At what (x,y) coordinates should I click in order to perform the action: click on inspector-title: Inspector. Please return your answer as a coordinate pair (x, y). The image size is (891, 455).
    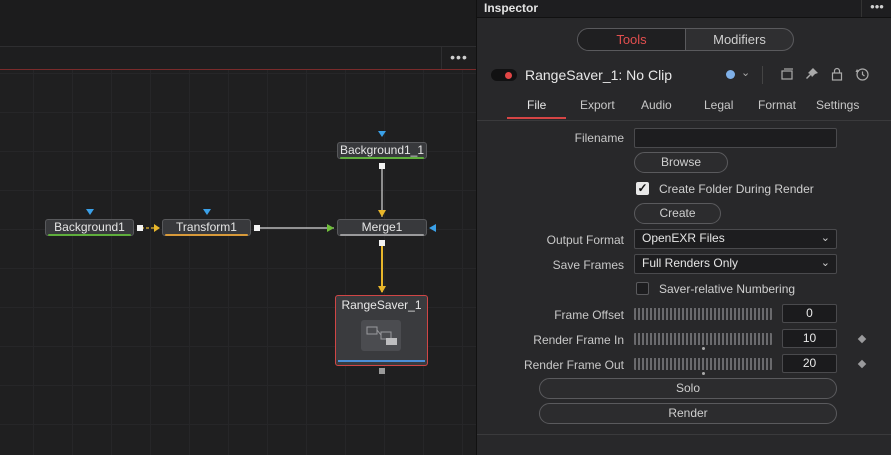
    Looking at the image, I should click on (511, 8).